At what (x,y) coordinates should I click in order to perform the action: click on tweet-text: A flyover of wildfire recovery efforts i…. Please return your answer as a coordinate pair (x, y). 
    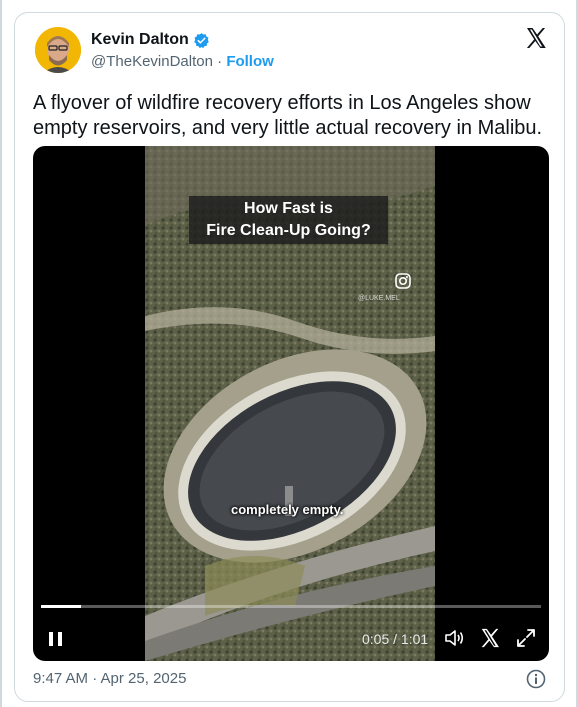
    Looking at the image, I should click on (288, 115).